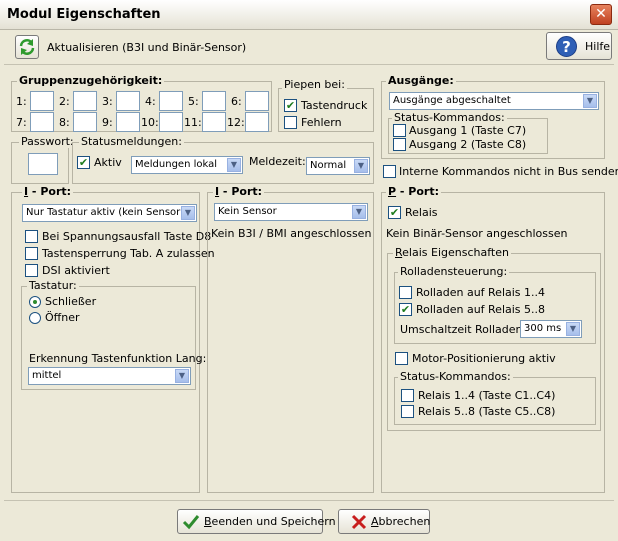 The image size is (618, 541). What do you see at coordinates (494, 101) in the screenshot?
I see `ausgaenge-select: Ausgänge abgeschaltet ▼` at bounding box center [494, 101].